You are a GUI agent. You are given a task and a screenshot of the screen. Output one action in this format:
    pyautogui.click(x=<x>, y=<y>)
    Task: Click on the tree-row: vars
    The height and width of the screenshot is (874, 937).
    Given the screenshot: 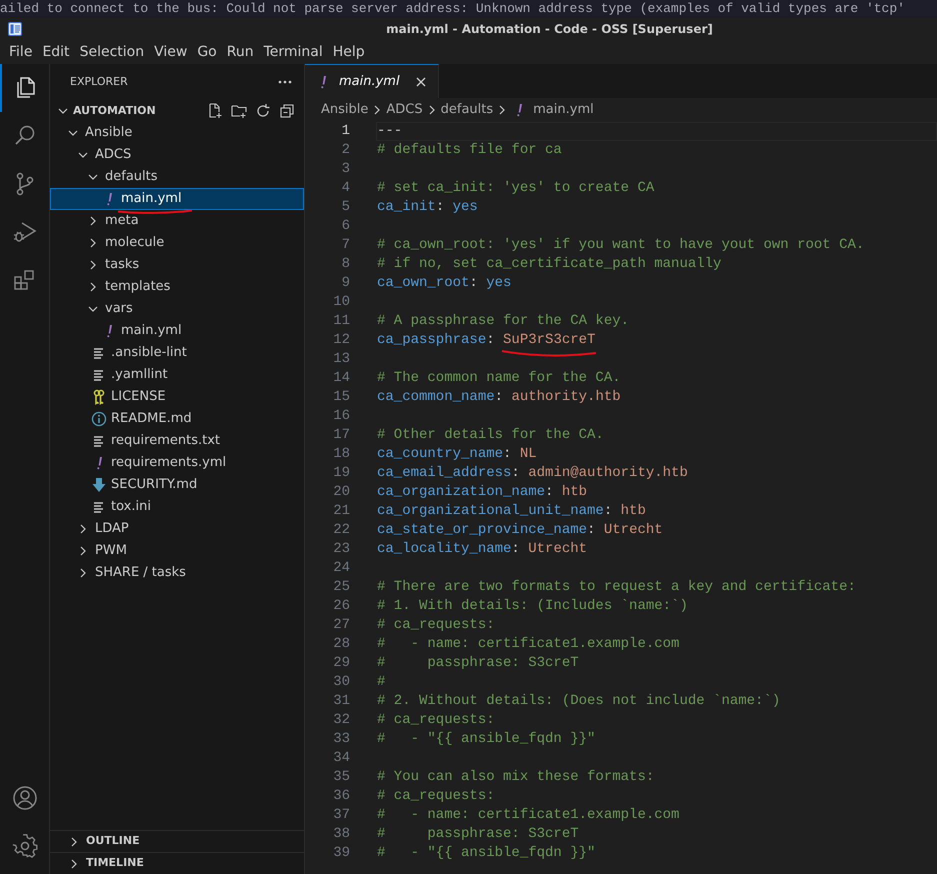 What is the action you would take?
    pyautogui.click(x=177, y=309)
    